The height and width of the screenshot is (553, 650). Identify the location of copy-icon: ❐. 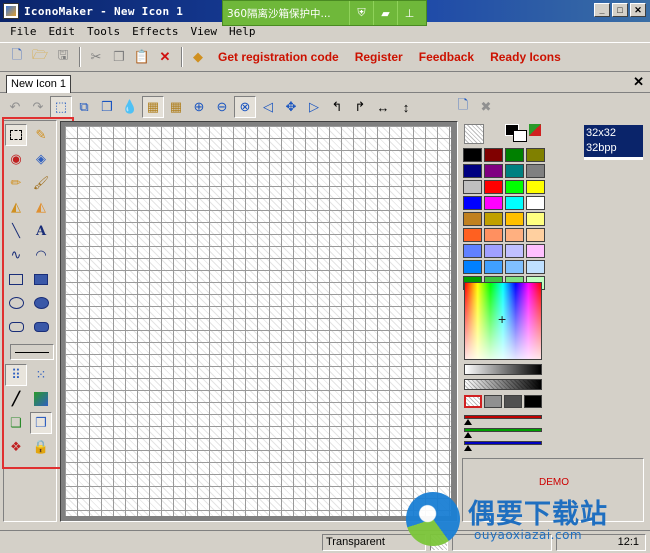
(119, 57).